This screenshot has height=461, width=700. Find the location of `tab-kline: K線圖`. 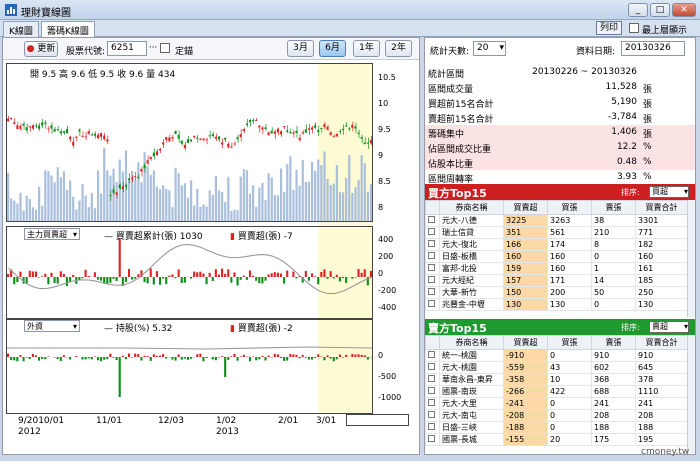

tab-kline: K線圖 is located at coordinates (21, 29).